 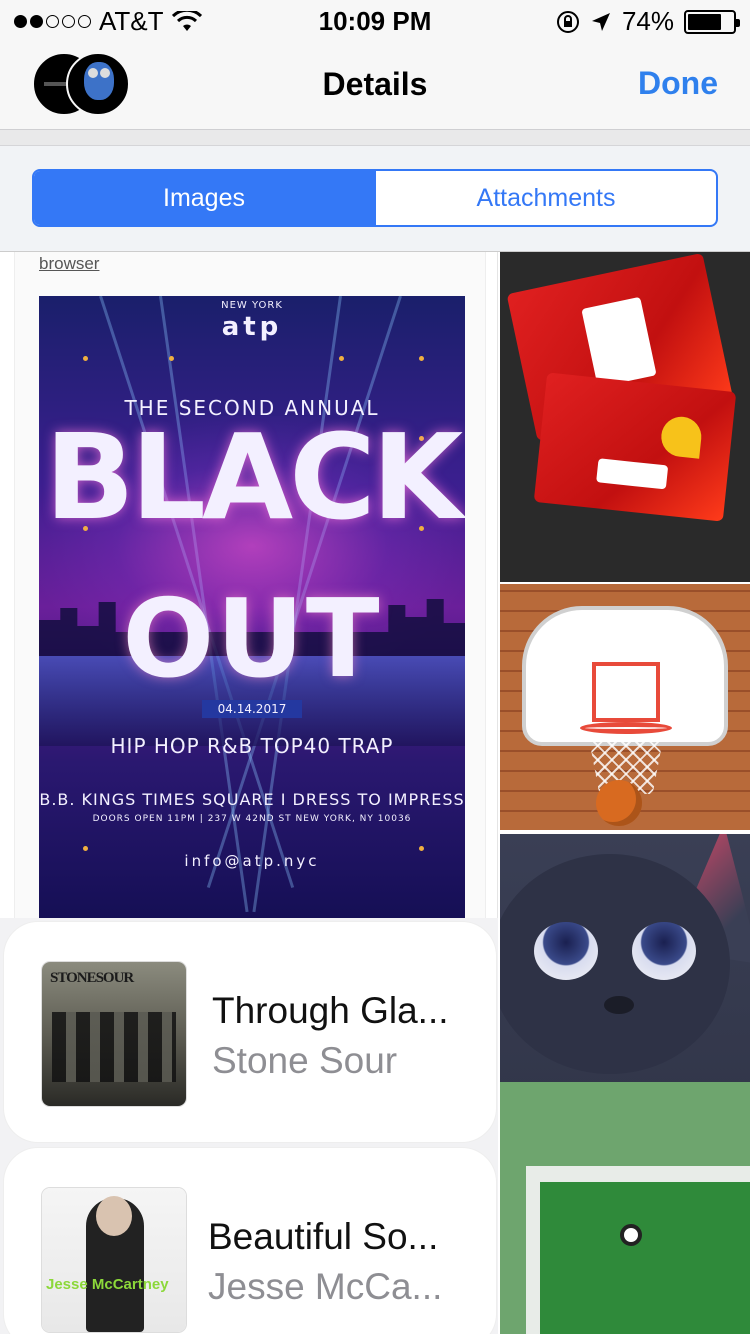 I want to click on tab-images: Images, so click(x=204, y=198).